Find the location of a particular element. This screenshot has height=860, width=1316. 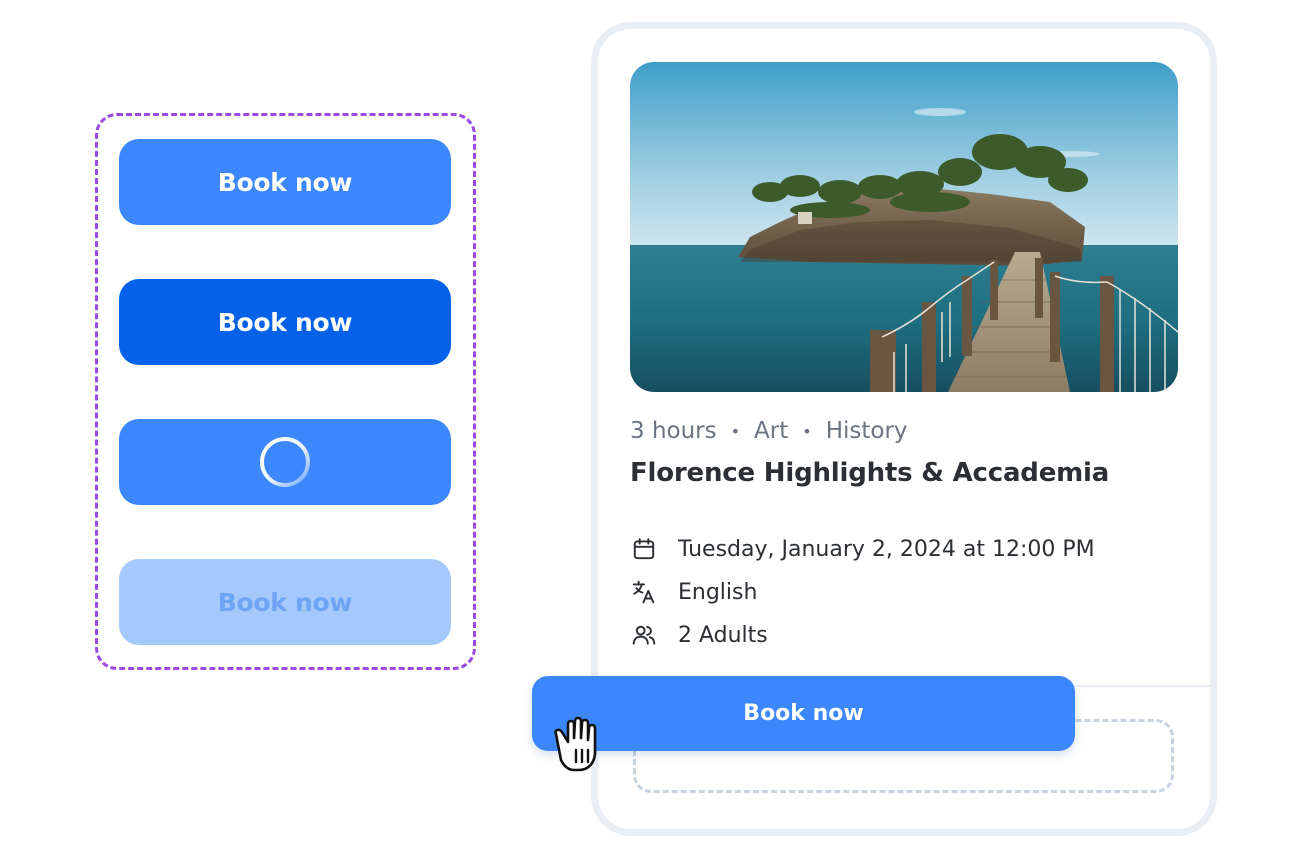

translate-icon is located at coordinates (644, 592).